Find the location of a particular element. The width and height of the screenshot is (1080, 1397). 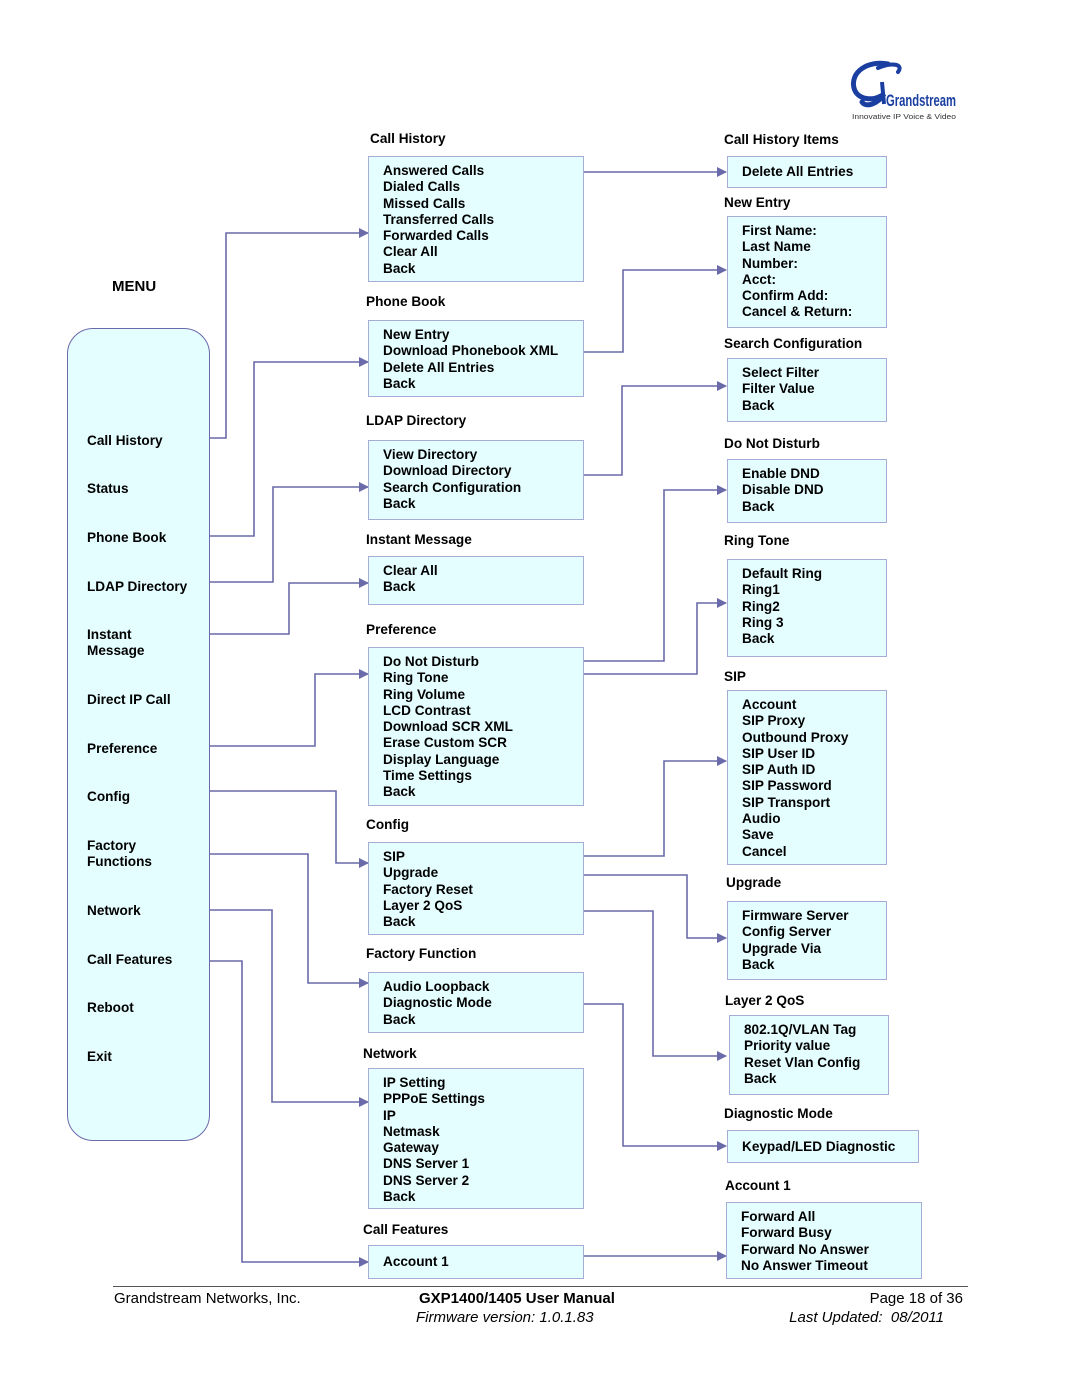

menu-option: Forwarded Calls is located at coordinates (438, 236).